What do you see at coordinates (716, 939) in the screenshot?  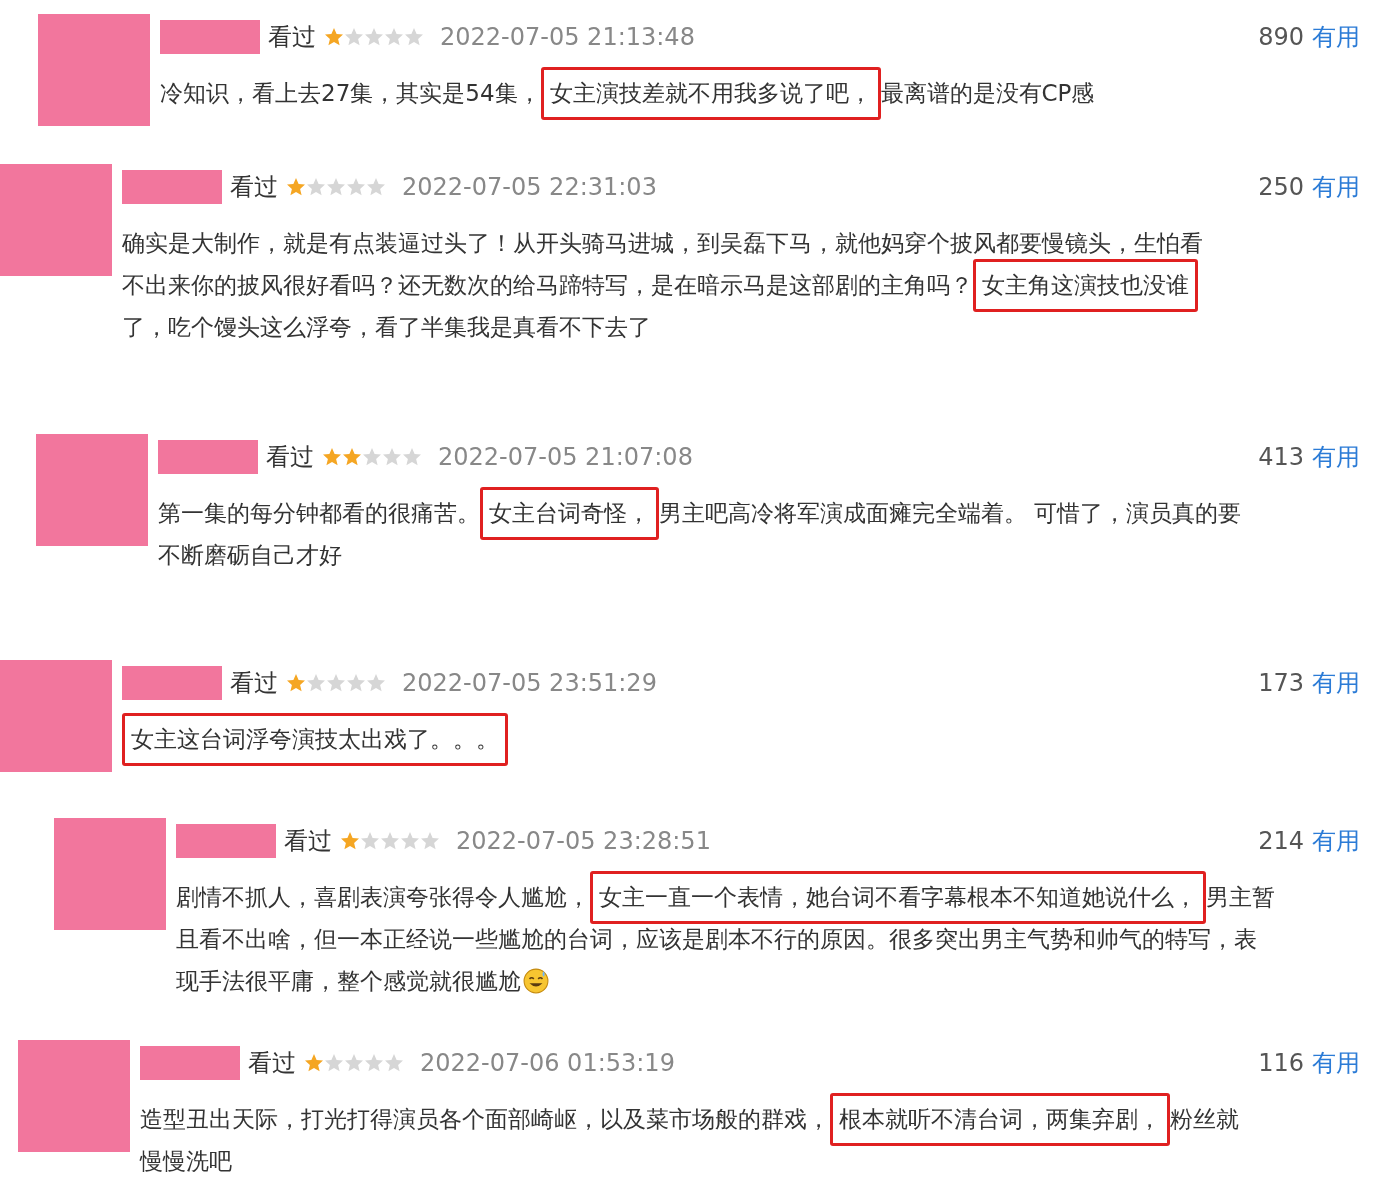 I see `review-text: 且看不出啥，但一本正经说一些尴尬的台词，应该是剧本不行的原因。很多突出男主气势和帅气的特写，表` at bounding box center [716, 939].